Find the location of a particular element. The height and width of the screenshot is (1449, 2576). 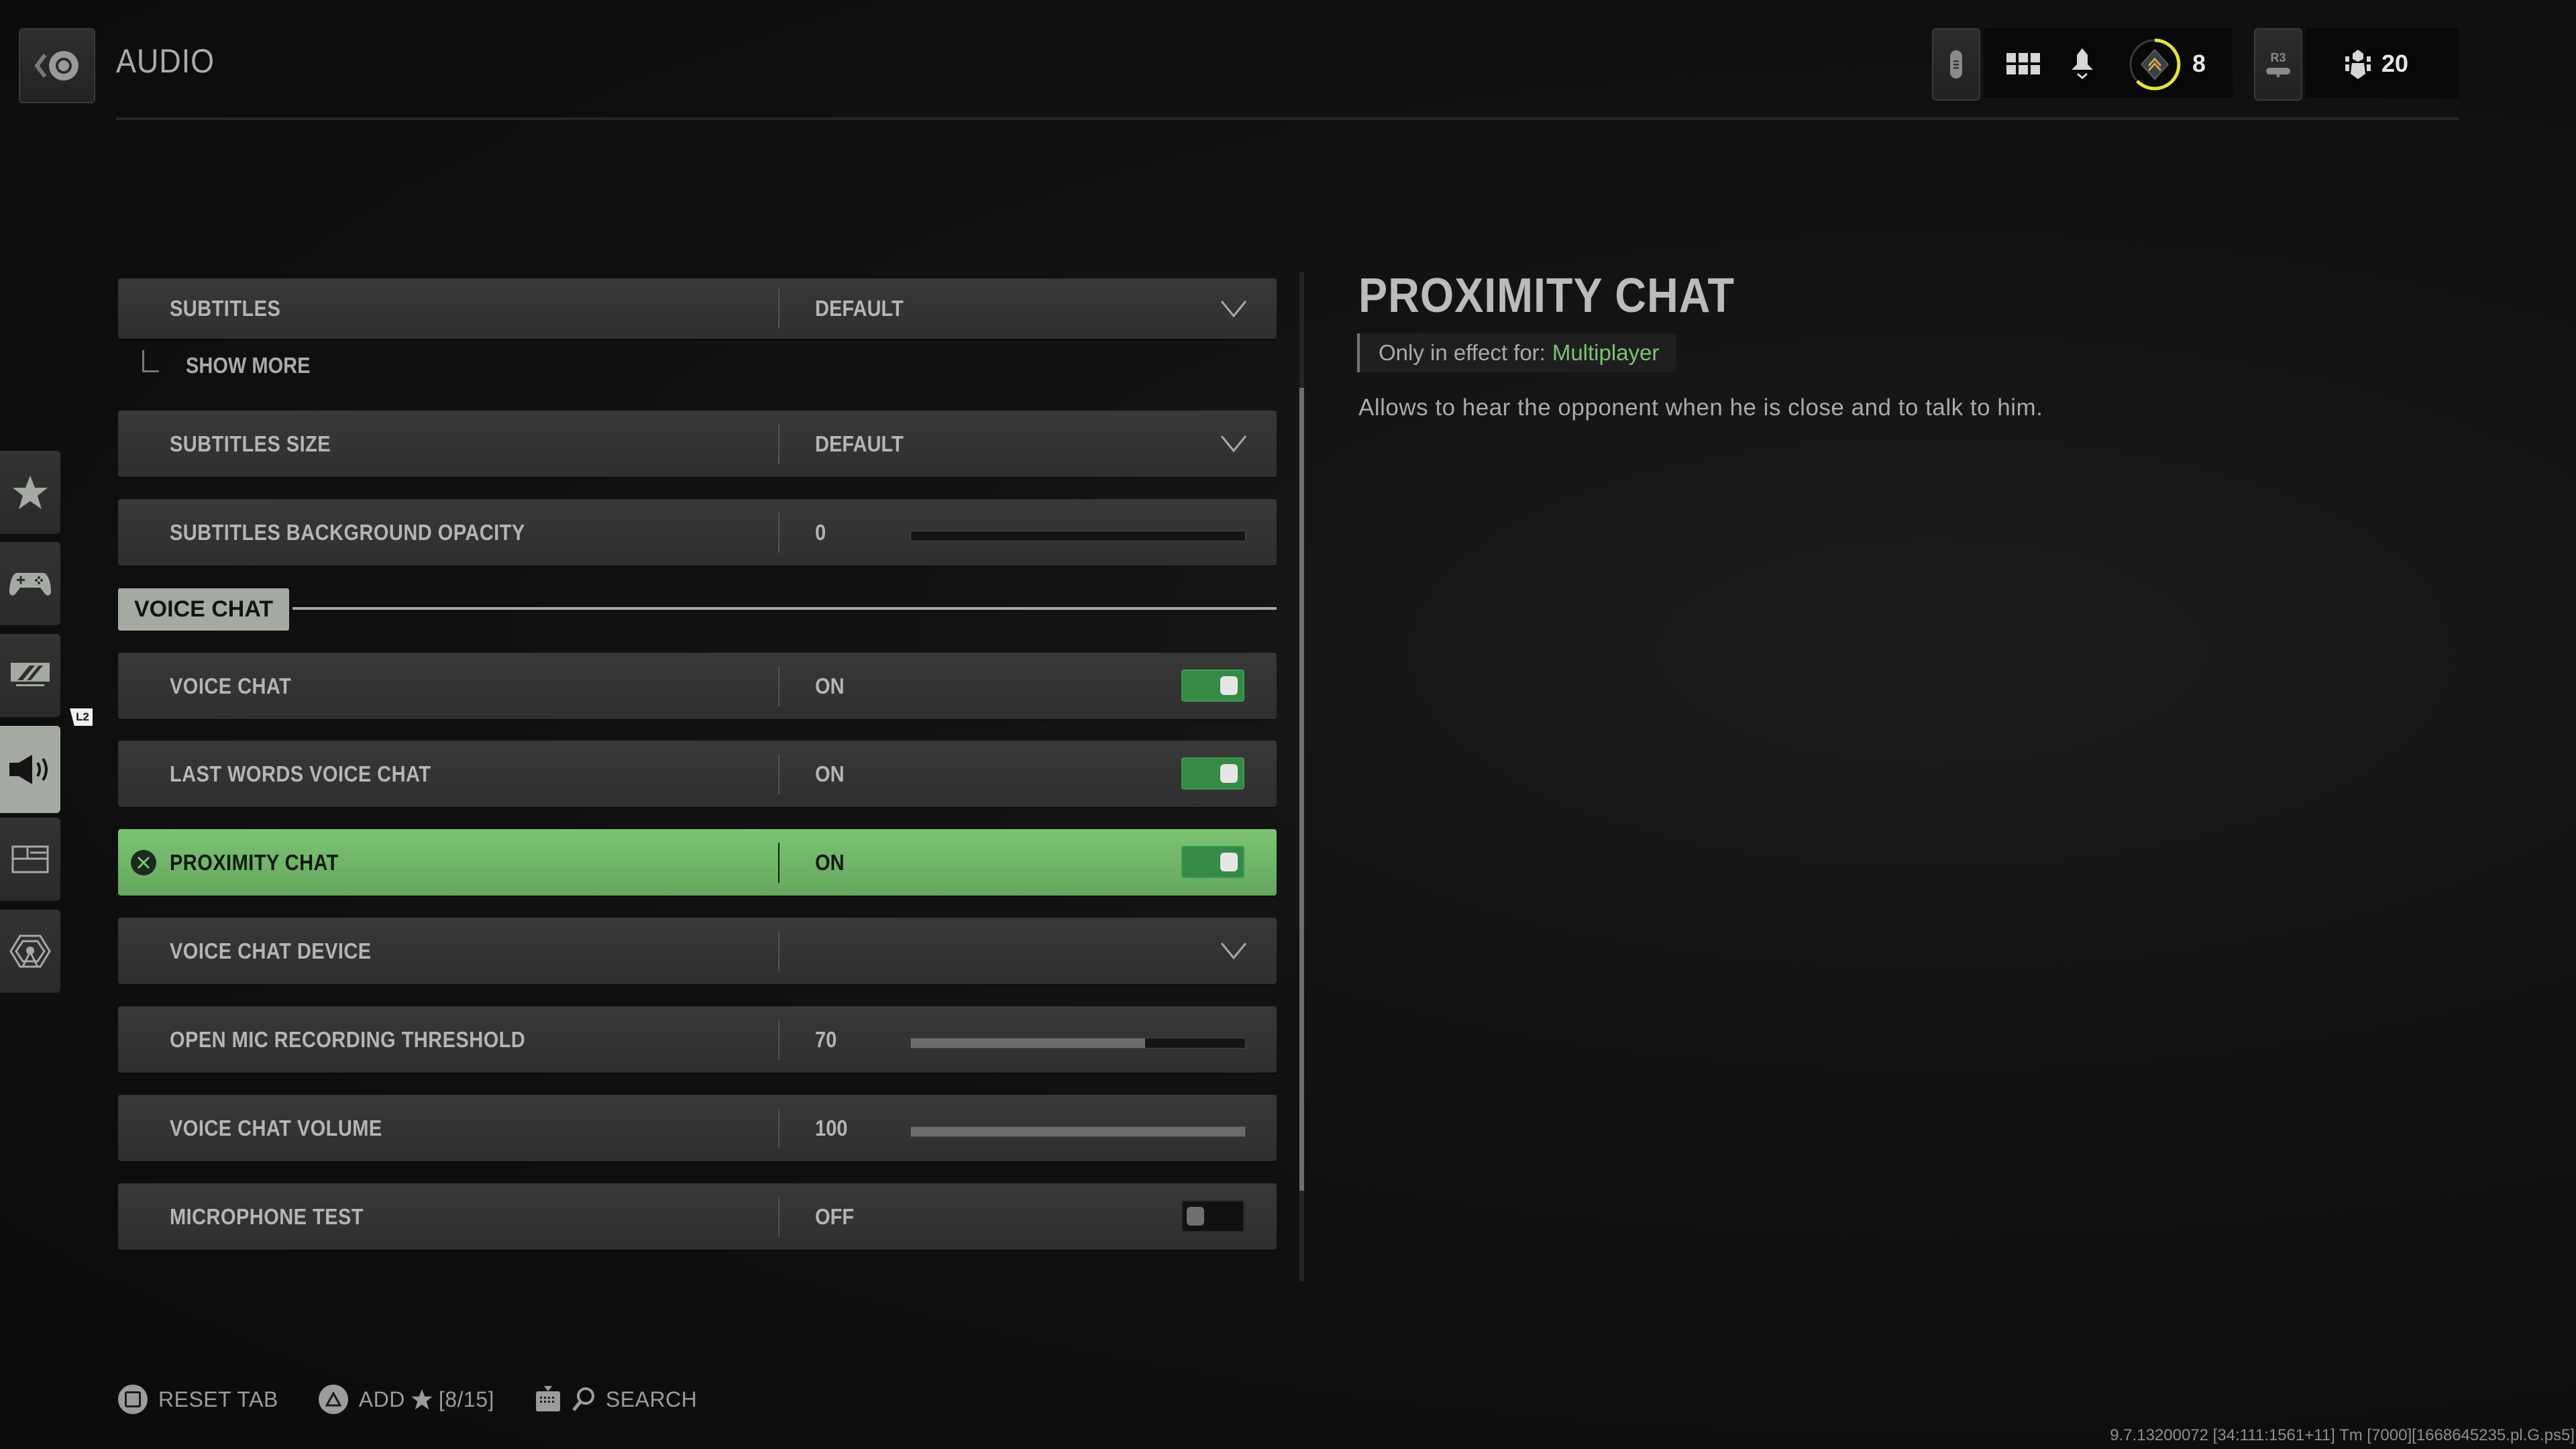

sidebar-item-audio is located at coordinates (30, 769).